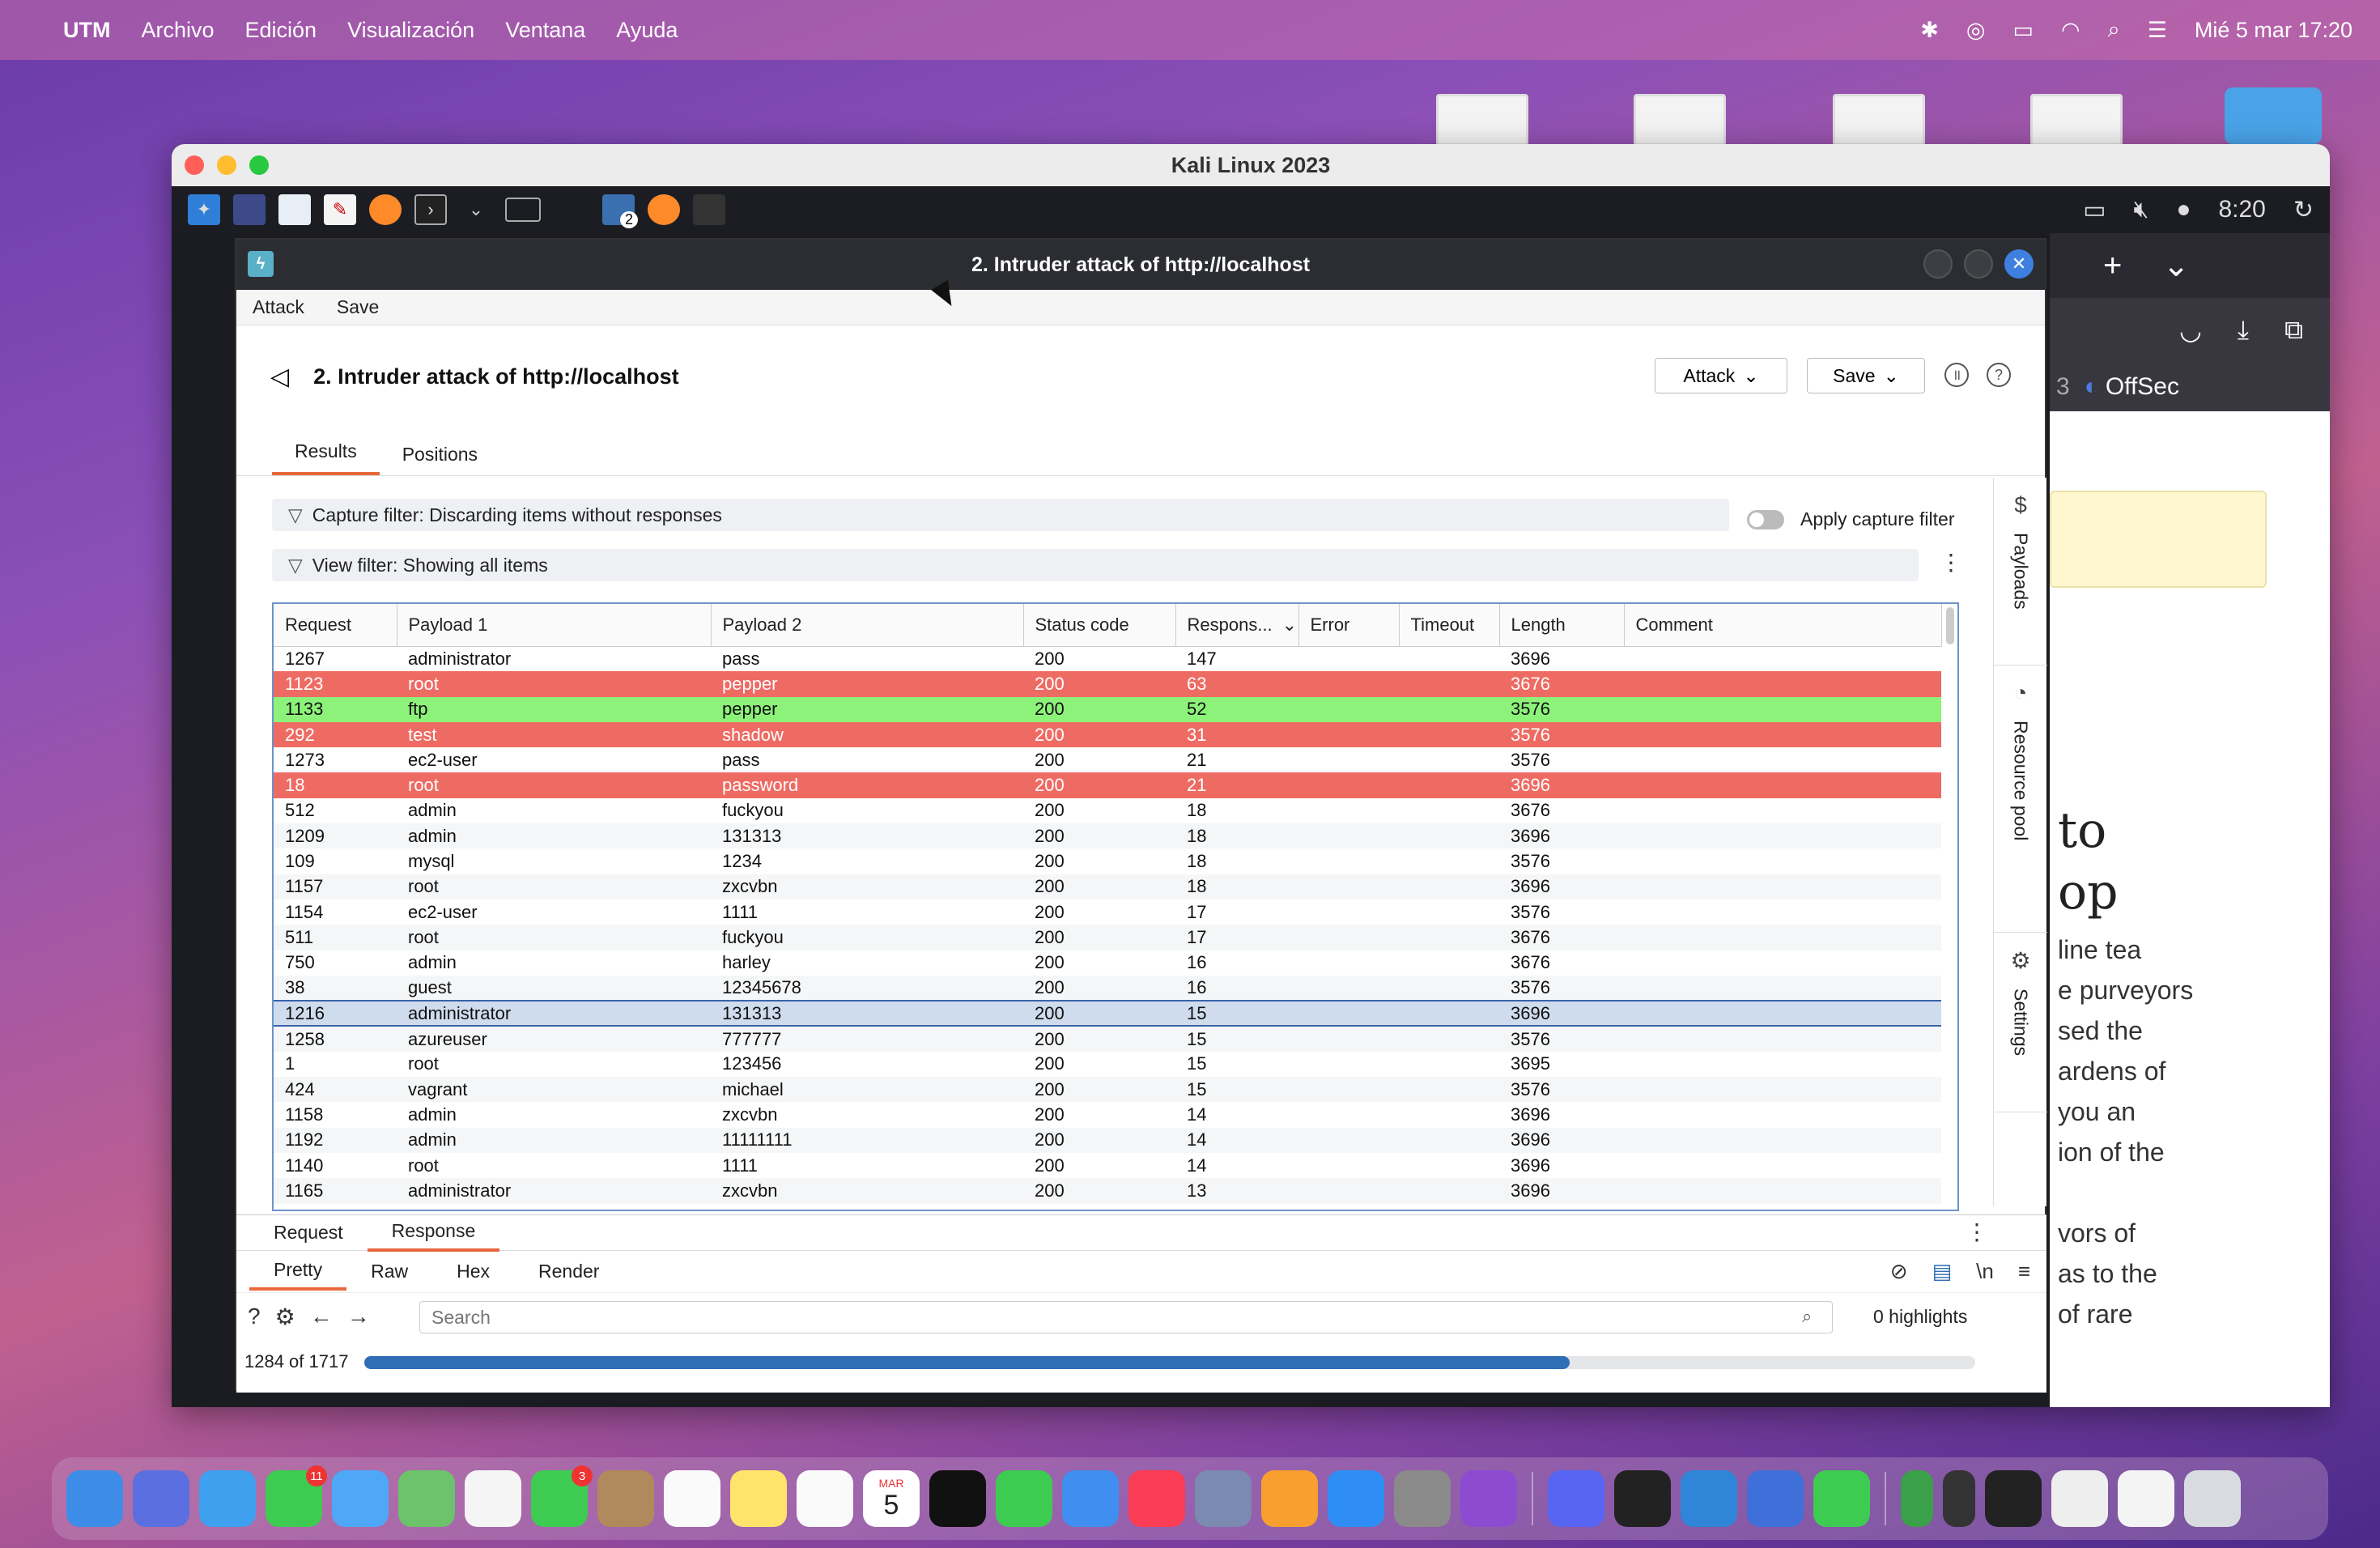 The image size is (2380, 1548). I want to click on vscode-icon, so click(1709, 1498).